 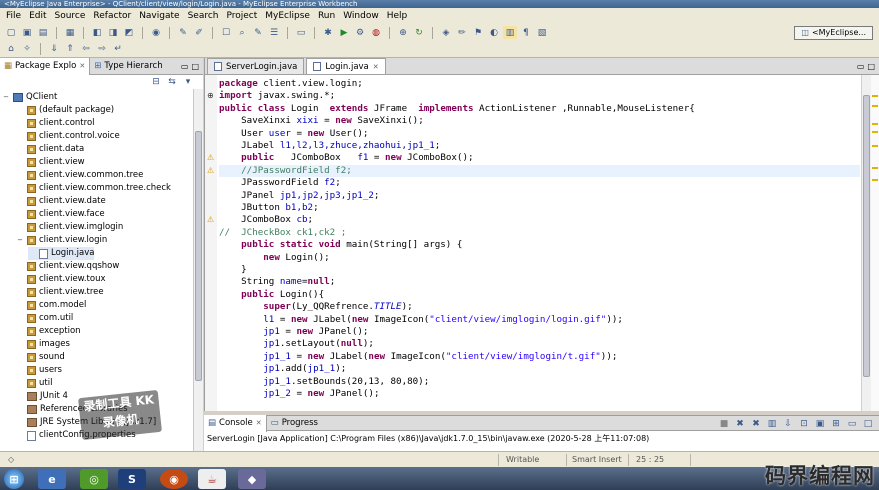 What do you see at coordinates (199, 32) in the screenshot?
I see `wizard2-icon: ✐` at bounding box center [199, 32].